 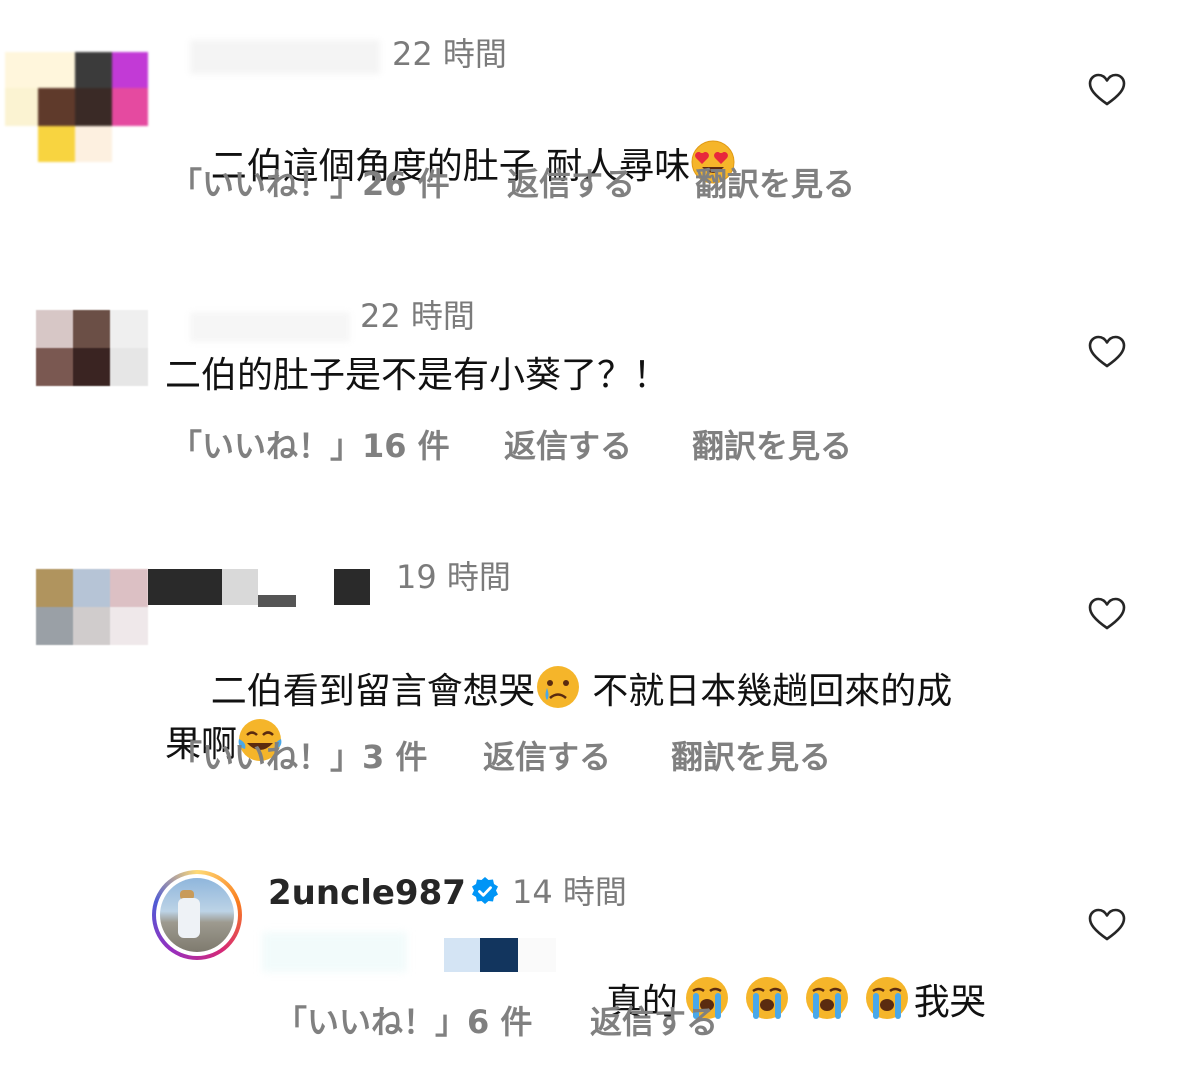 I want to click on comment-text: 真的 我哭, so click(x=773, y=1001).